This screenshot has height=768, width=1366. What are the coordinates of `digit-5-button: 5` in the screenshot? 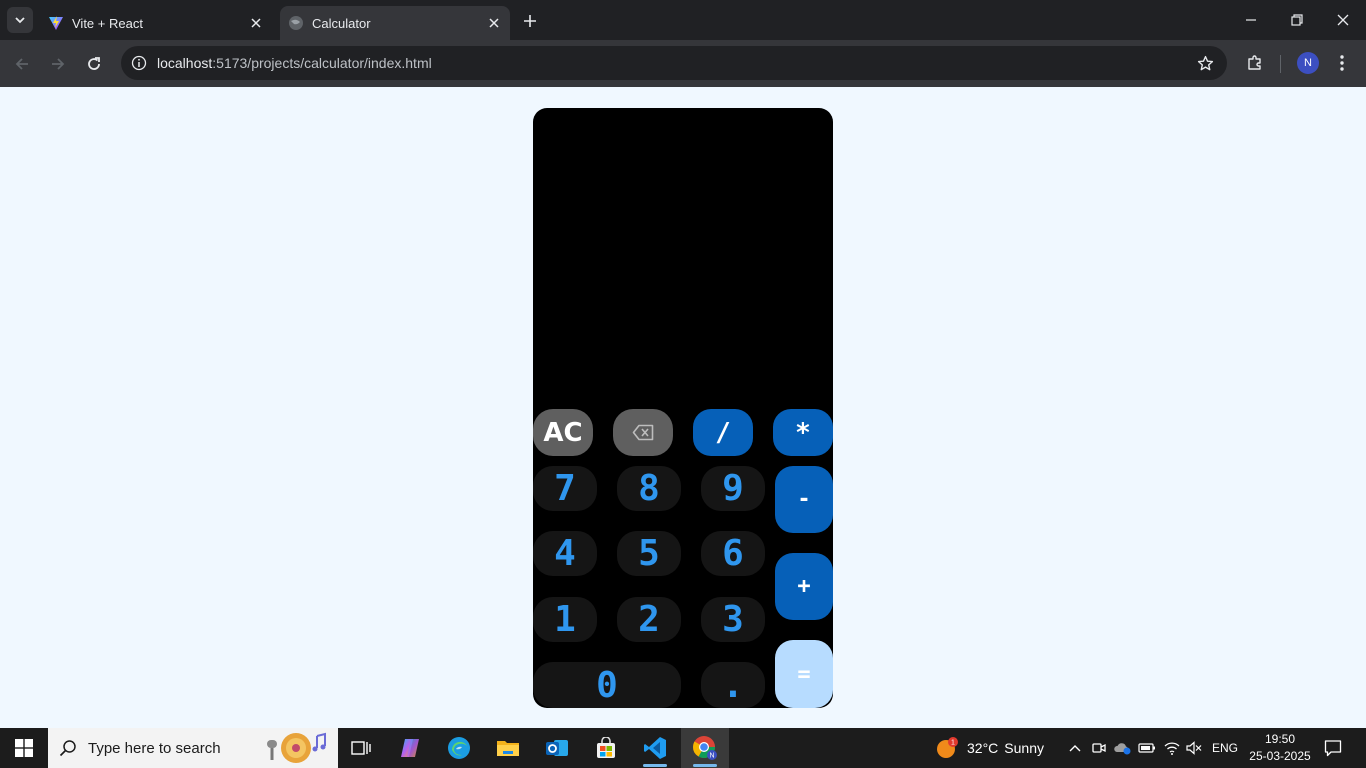 It's located at (649, 553).